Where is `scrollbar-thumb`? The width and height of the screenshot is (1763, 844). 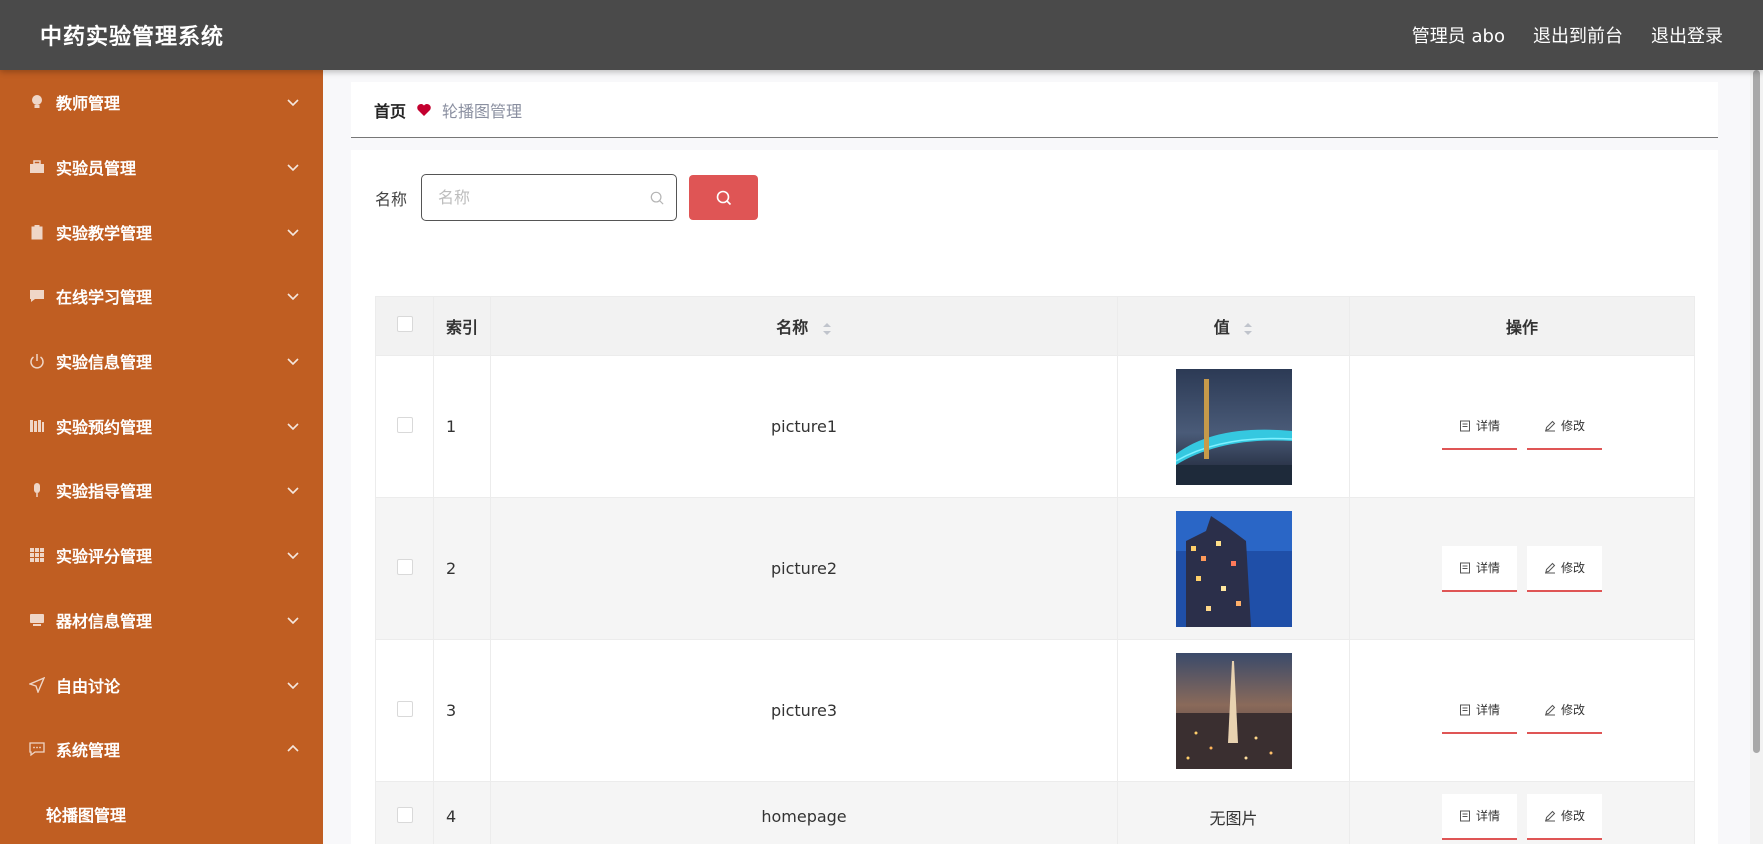
scrollbar-thumb is located at coordinates (1756, 411).